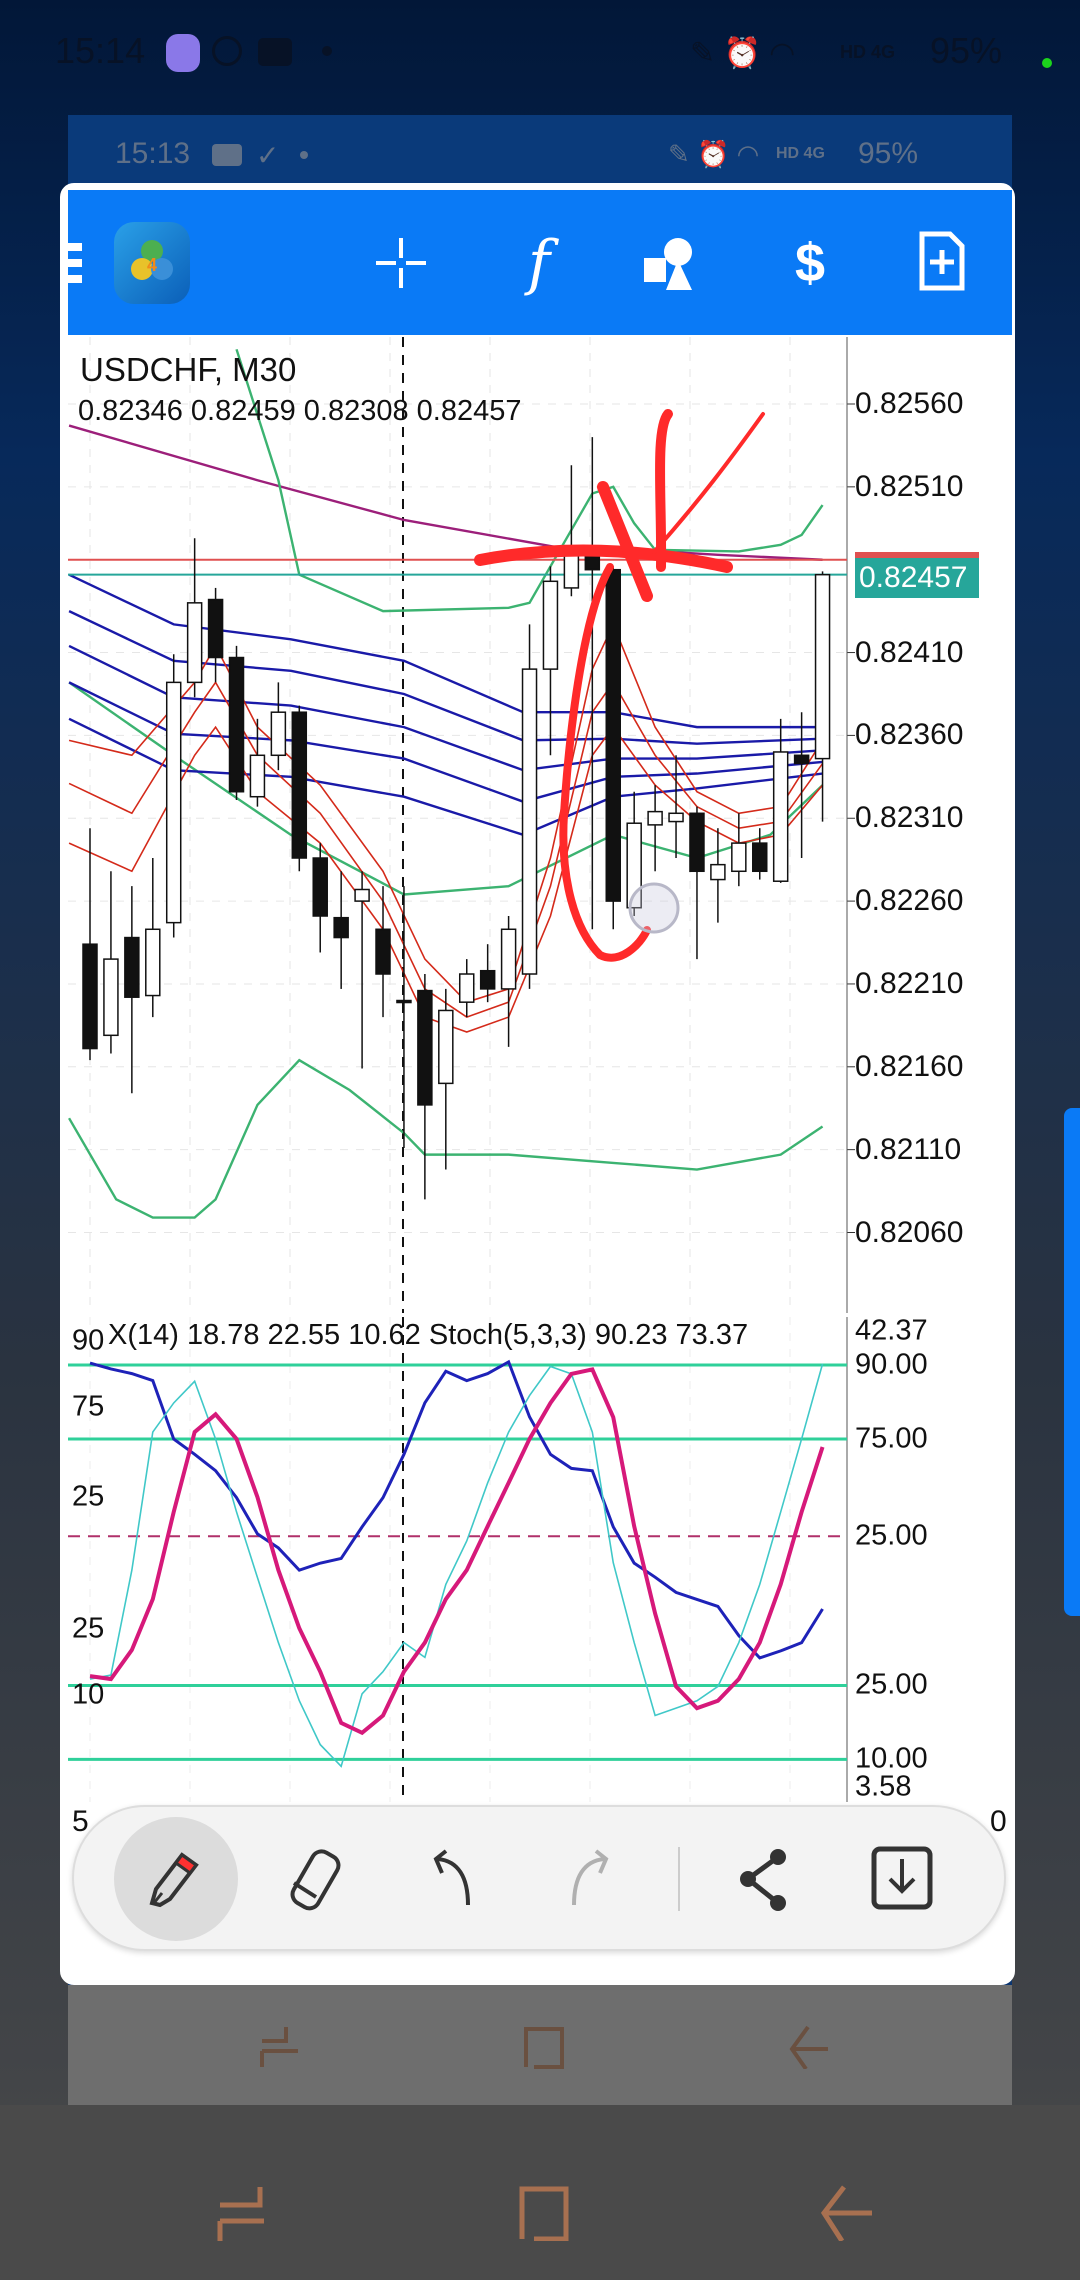 The width and height of the screenshot is (1080, 2280). Describe the element at coordinates (679, 1879) in the screenshot. I see `toolbar-divider` at that location.